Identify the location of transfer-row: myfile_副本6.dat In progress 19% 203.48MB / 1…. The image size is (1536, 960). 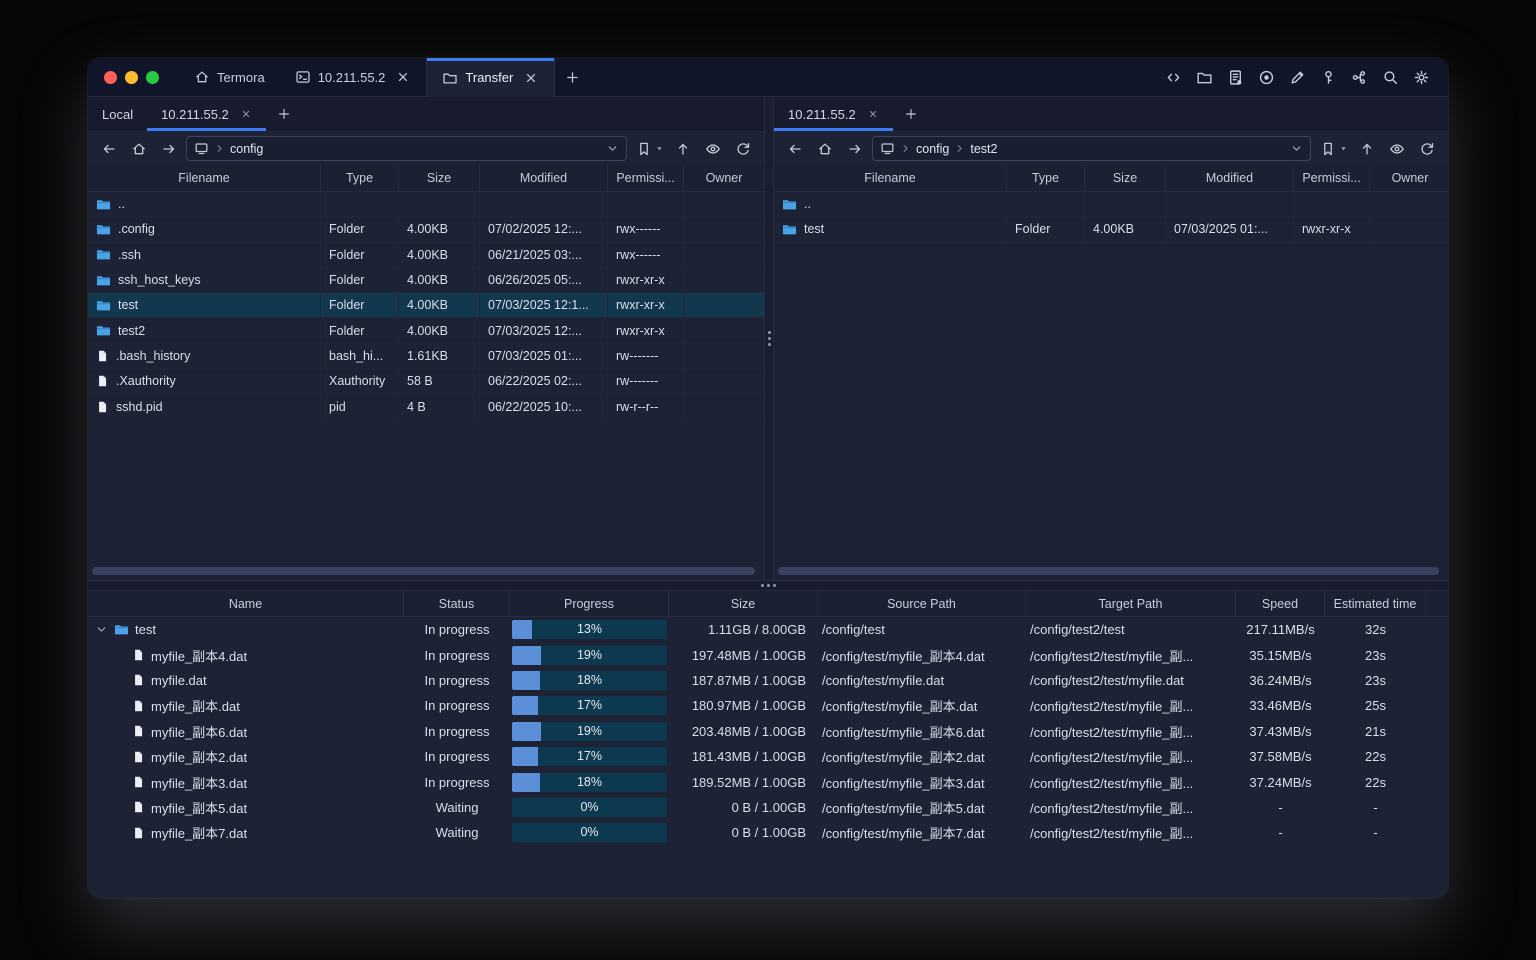
(768, 731).